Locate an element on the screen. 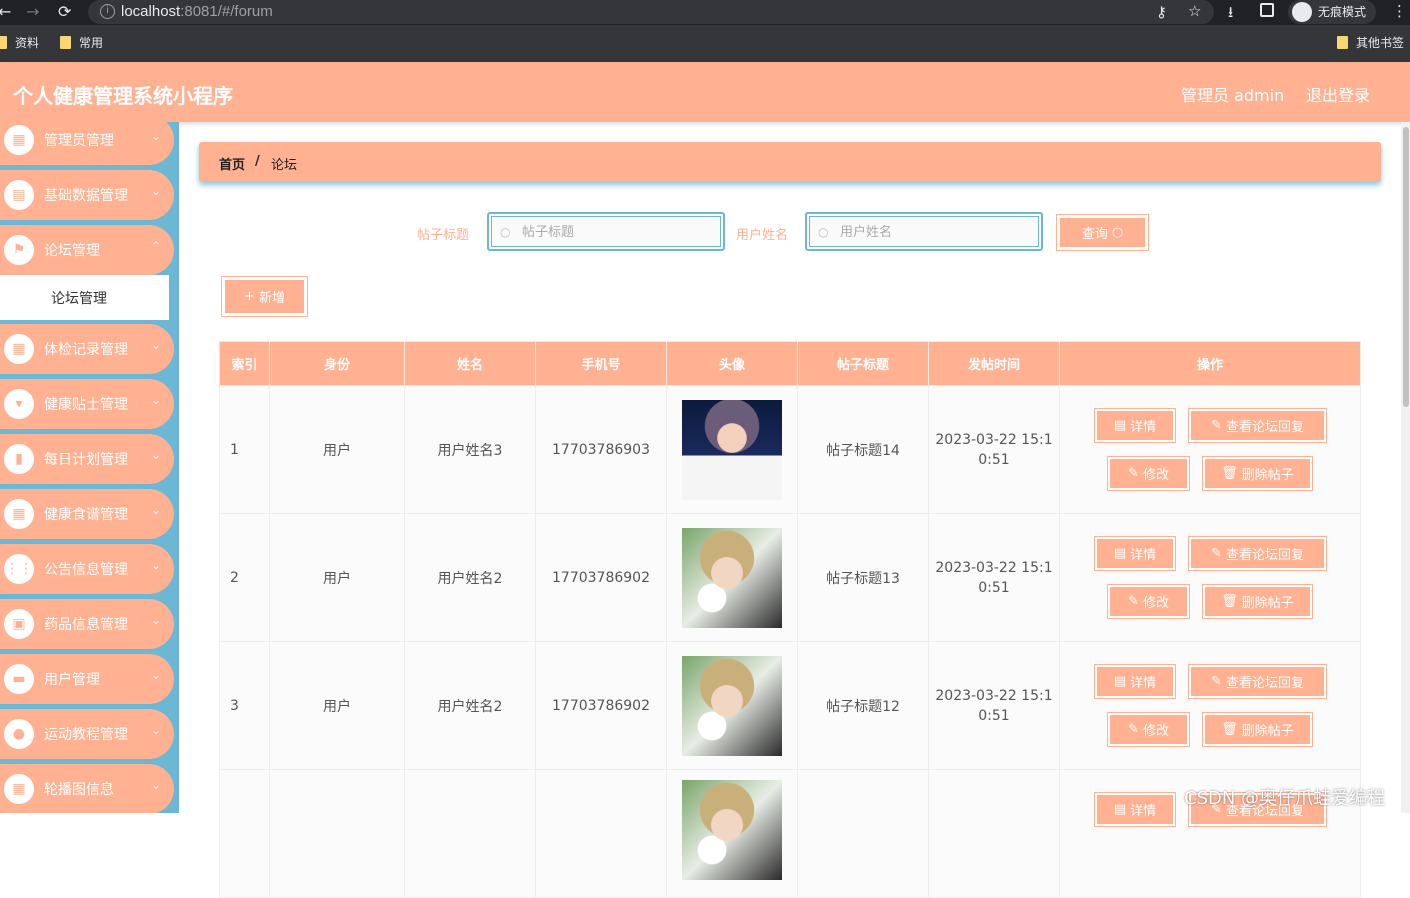 The width and height of the screenshot is (1410, 898). key-icon: ⚷ is located at coordinates (1161, 12).